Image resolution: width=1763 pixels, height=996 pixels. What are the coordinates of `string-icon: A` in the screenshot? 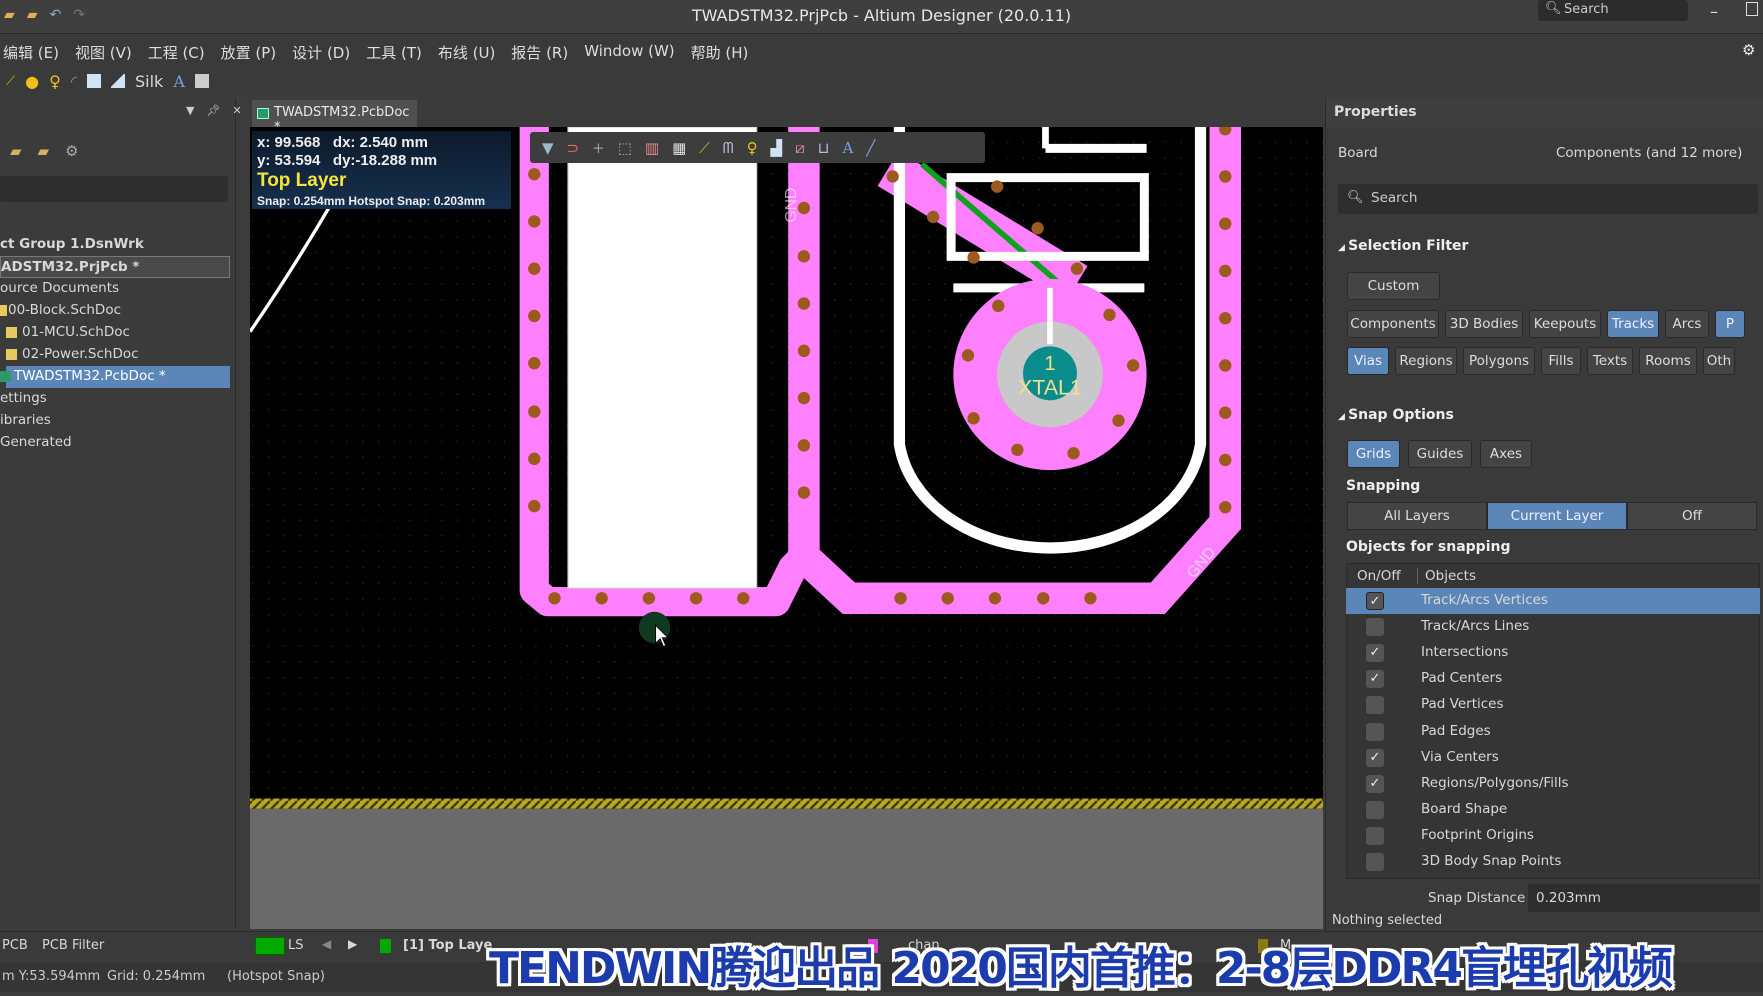 It's located at (847, 148).